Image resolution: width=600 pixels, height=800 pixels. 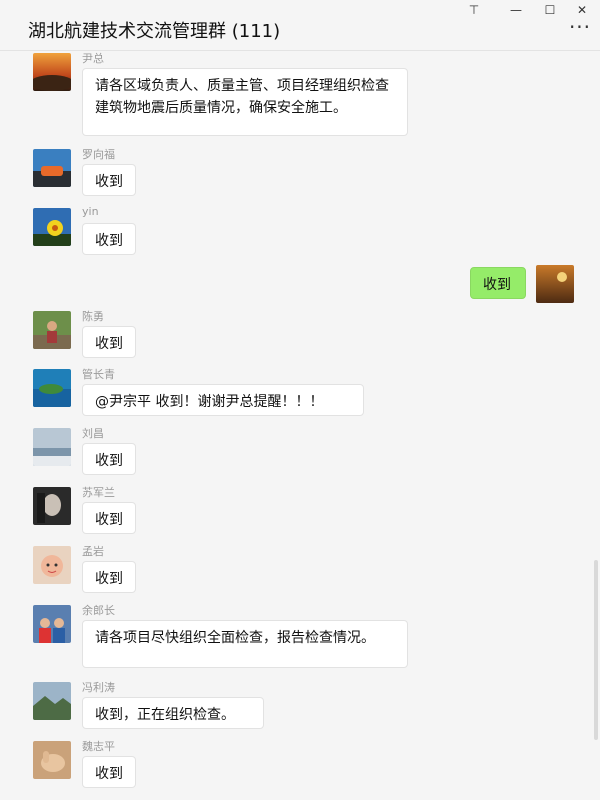 What do you see at coordinates (52, 72) in the screenshot?
I see `sunset-avatar` at bounding box center [52, 72].